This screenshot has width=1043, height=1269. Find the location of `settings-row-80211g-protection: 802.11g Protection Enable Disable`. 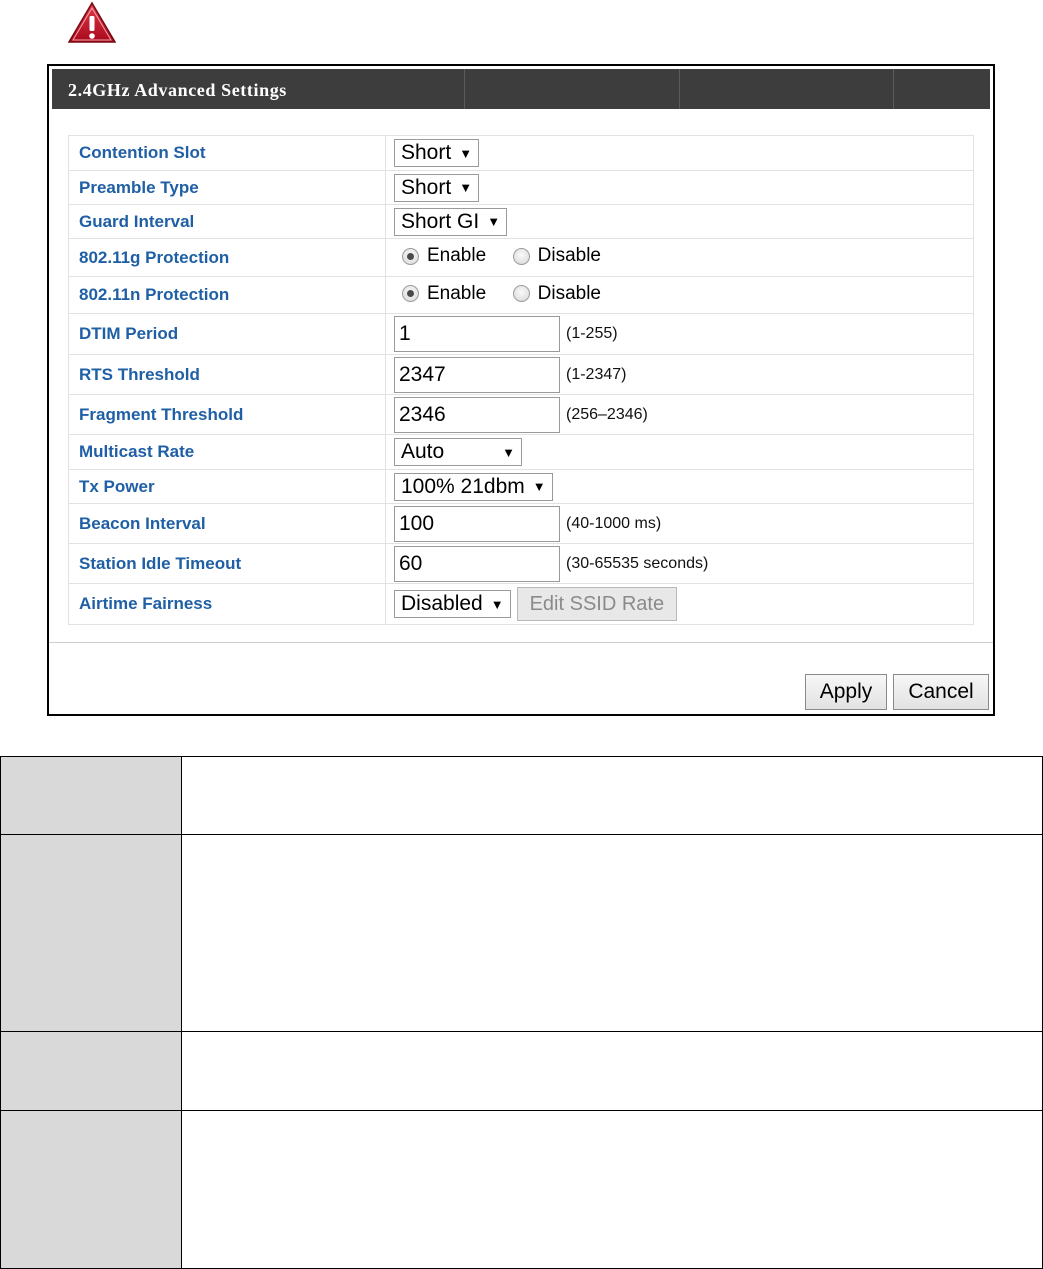

settings-row-80211g-protection: 802.11g Protection Enable Disable is located at coordinates (521, 257).